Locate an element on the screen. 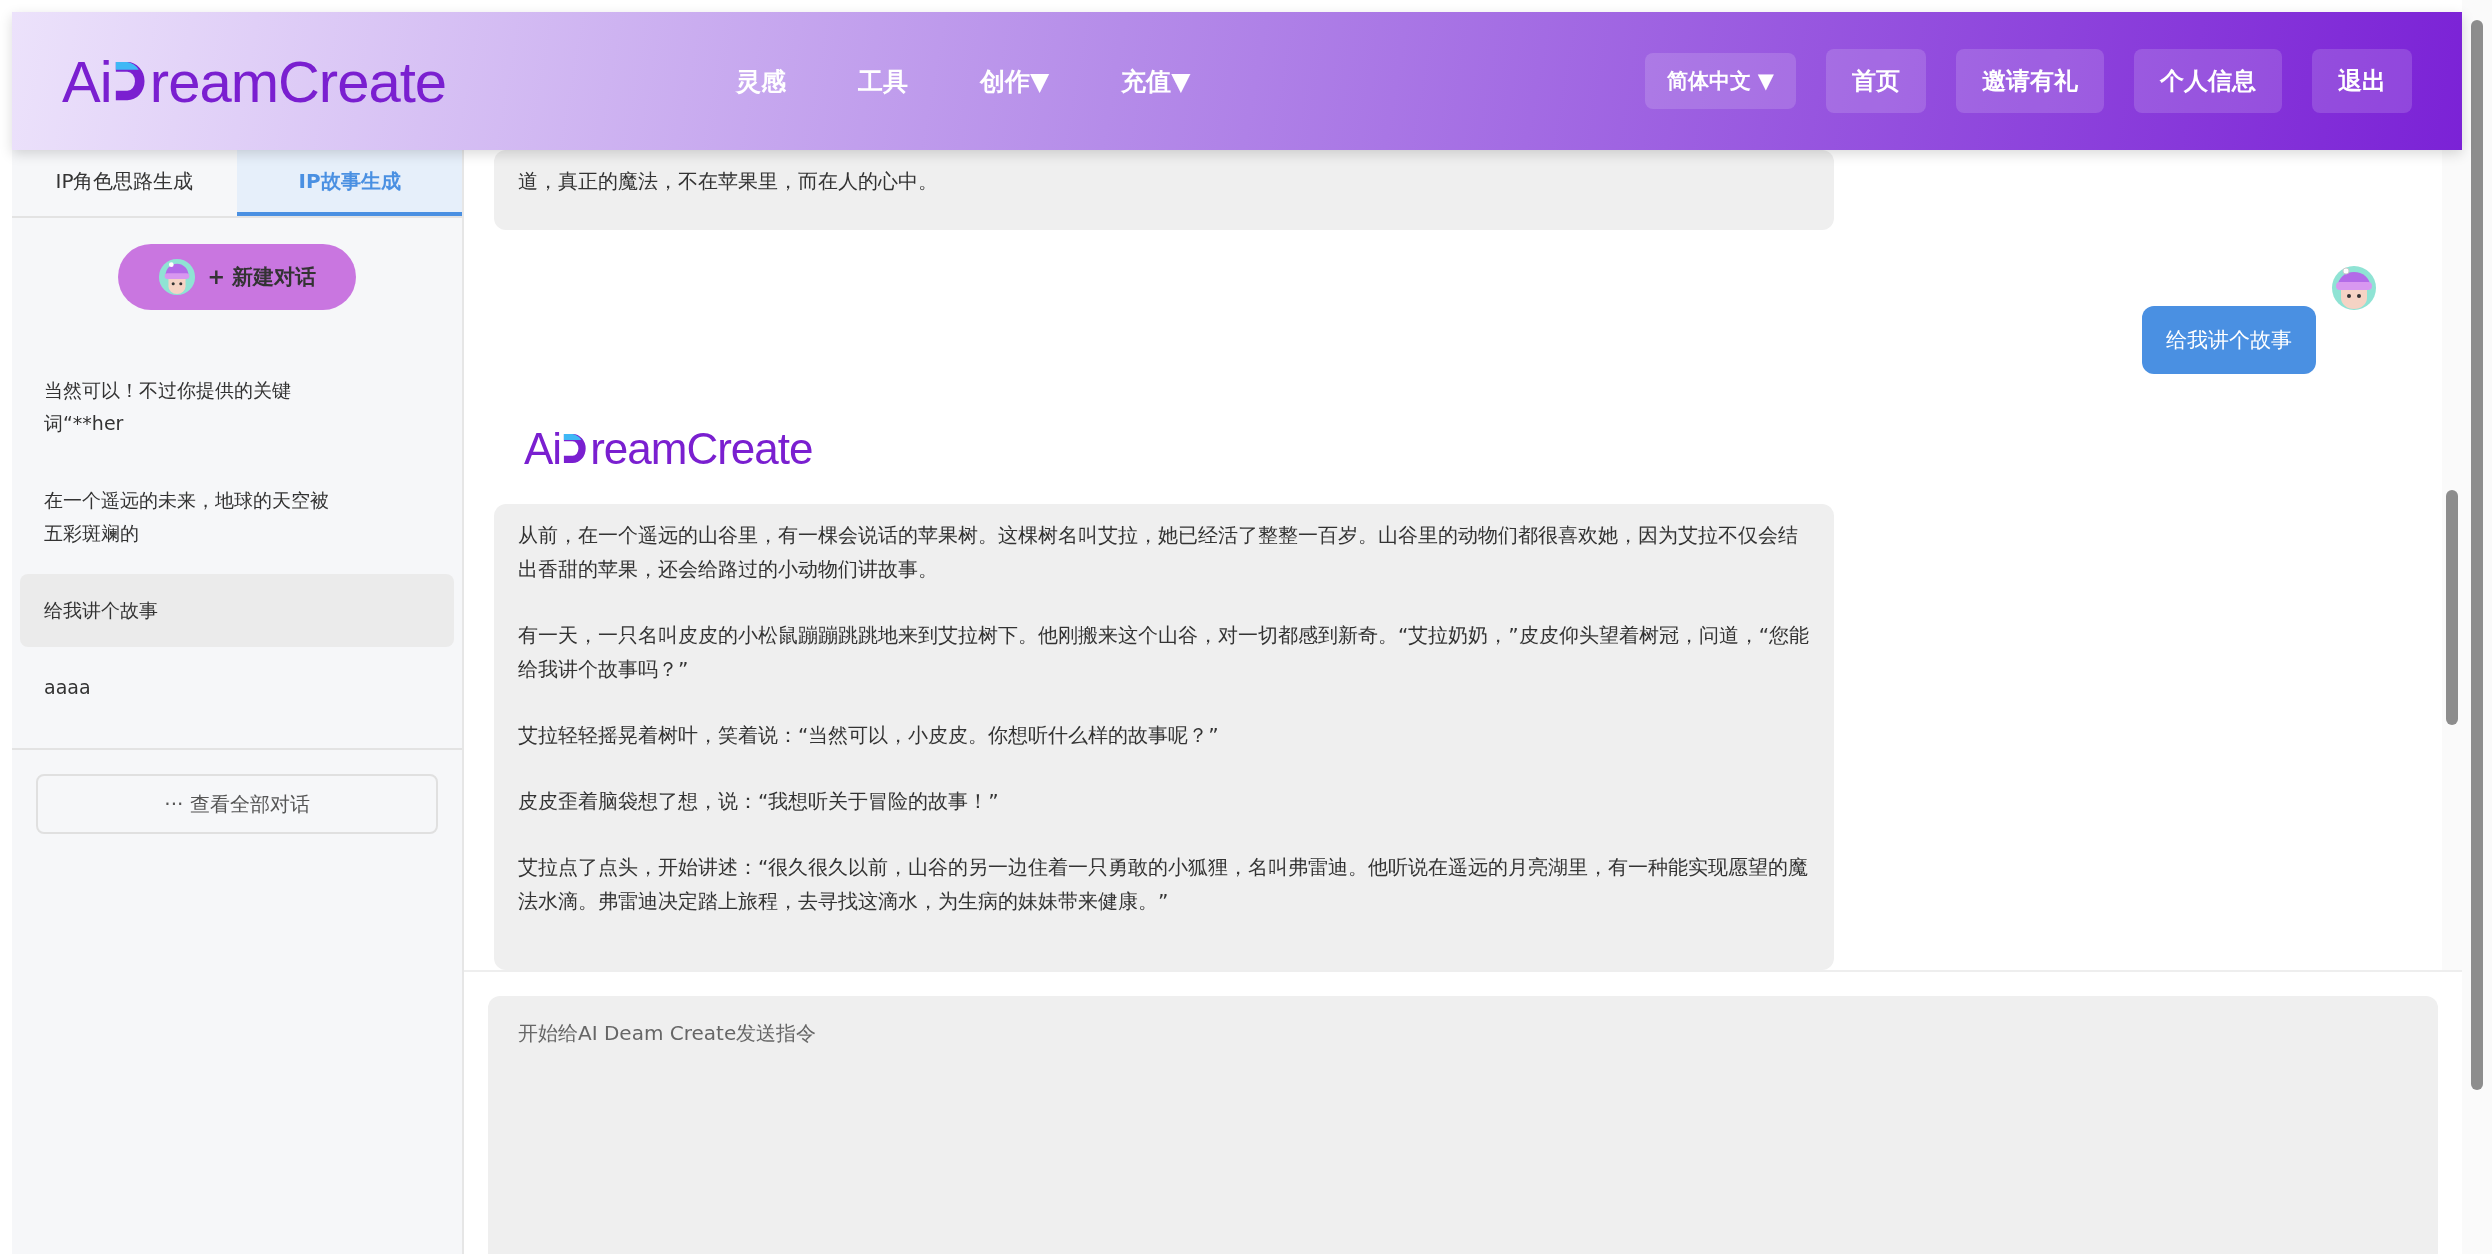  nav-link: 充值▼ is located at coordinates (1156, 81).